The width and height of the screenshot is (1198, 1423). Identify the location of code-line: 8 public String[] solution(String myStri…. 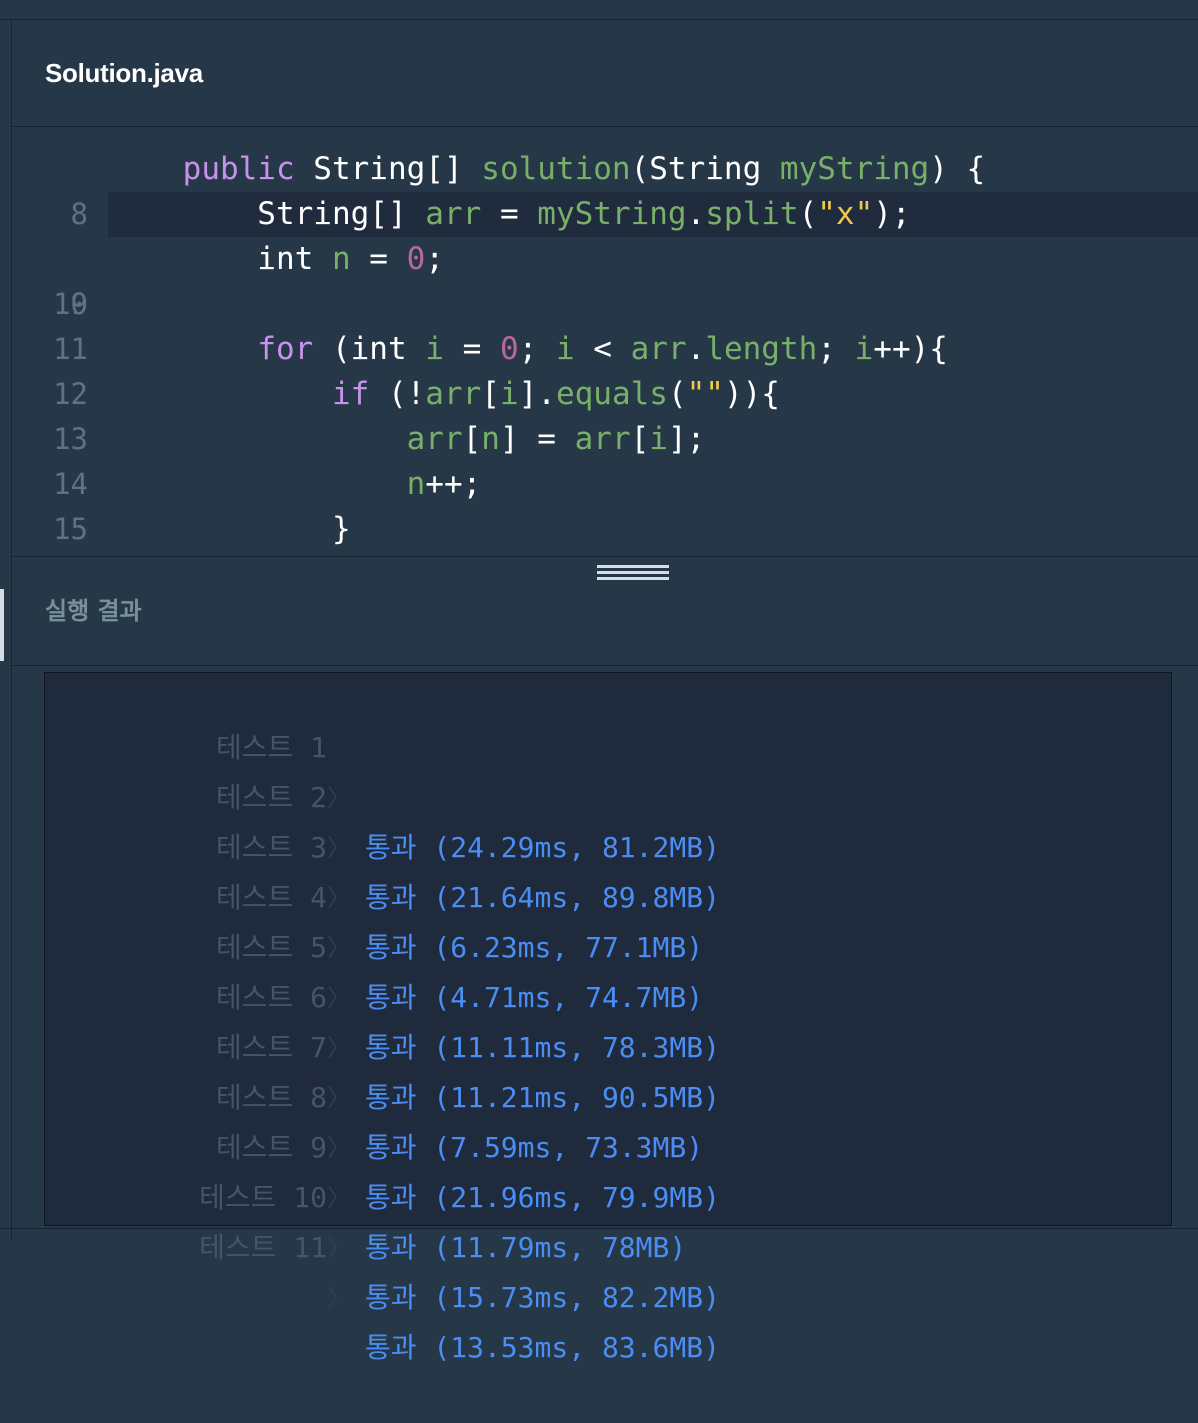
(605, 189).